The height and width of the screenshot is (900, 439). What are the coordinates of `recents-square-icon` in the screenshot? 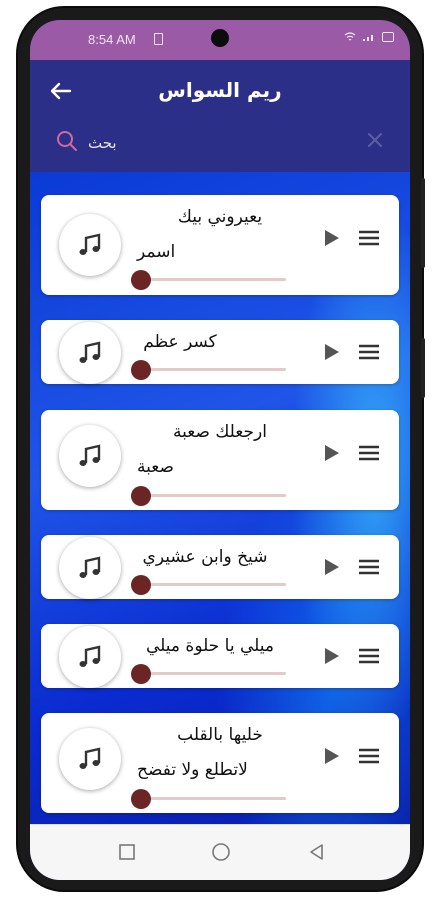 It's located at (127, 852).